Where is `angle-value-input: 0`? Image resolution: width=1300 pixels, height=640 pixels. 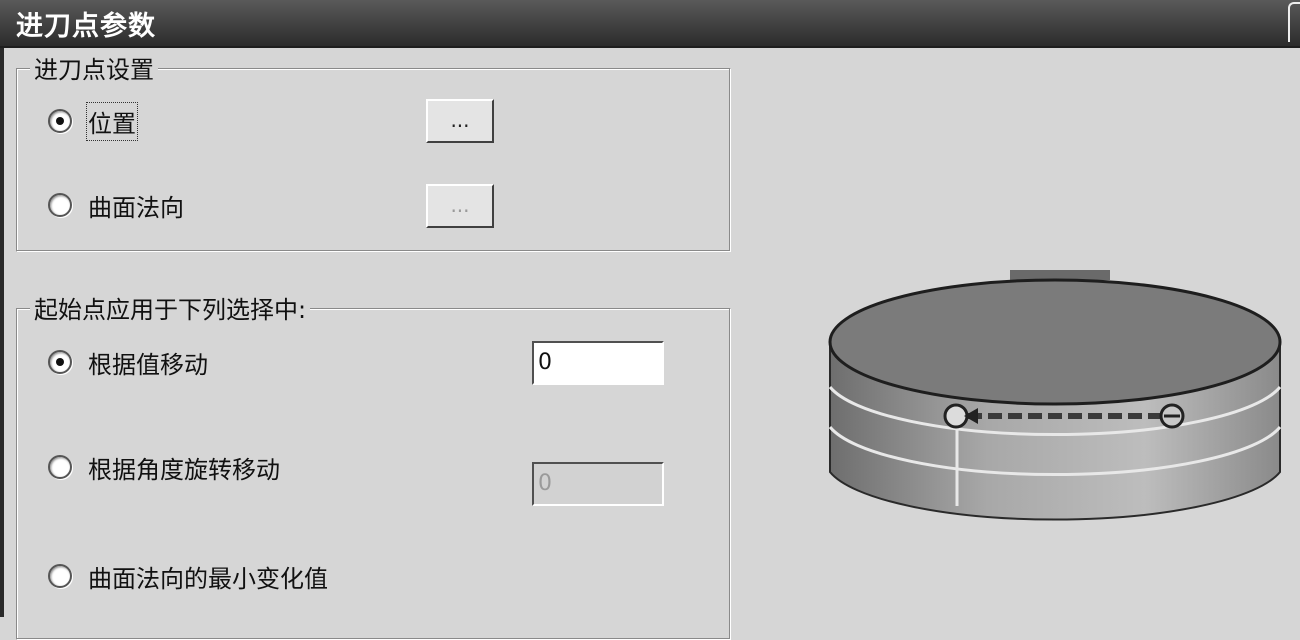 angle-value-input: 0 is located at coordinates (598, 484).